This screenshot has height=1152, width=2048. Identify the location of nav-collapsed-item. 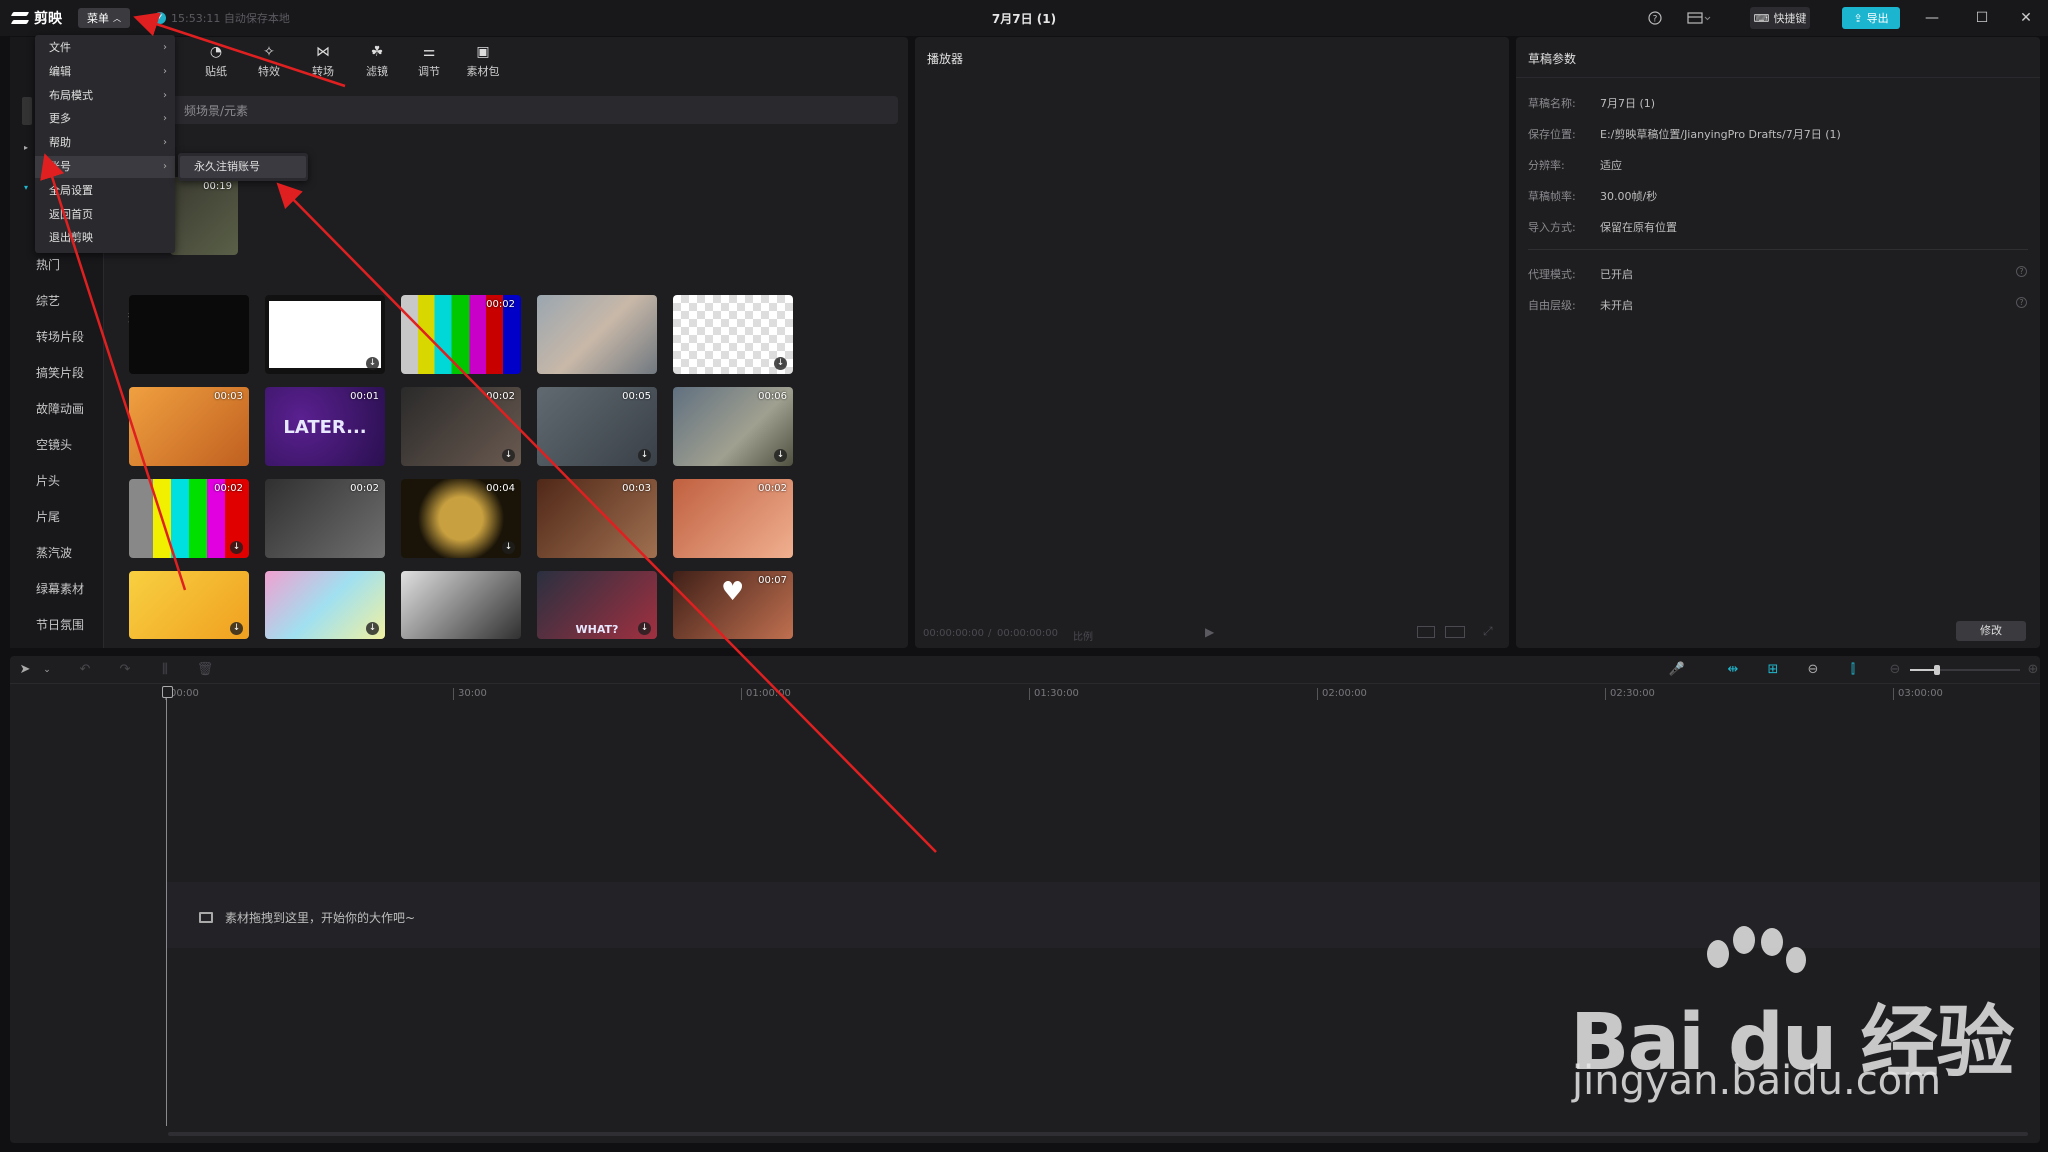
(27, 111).